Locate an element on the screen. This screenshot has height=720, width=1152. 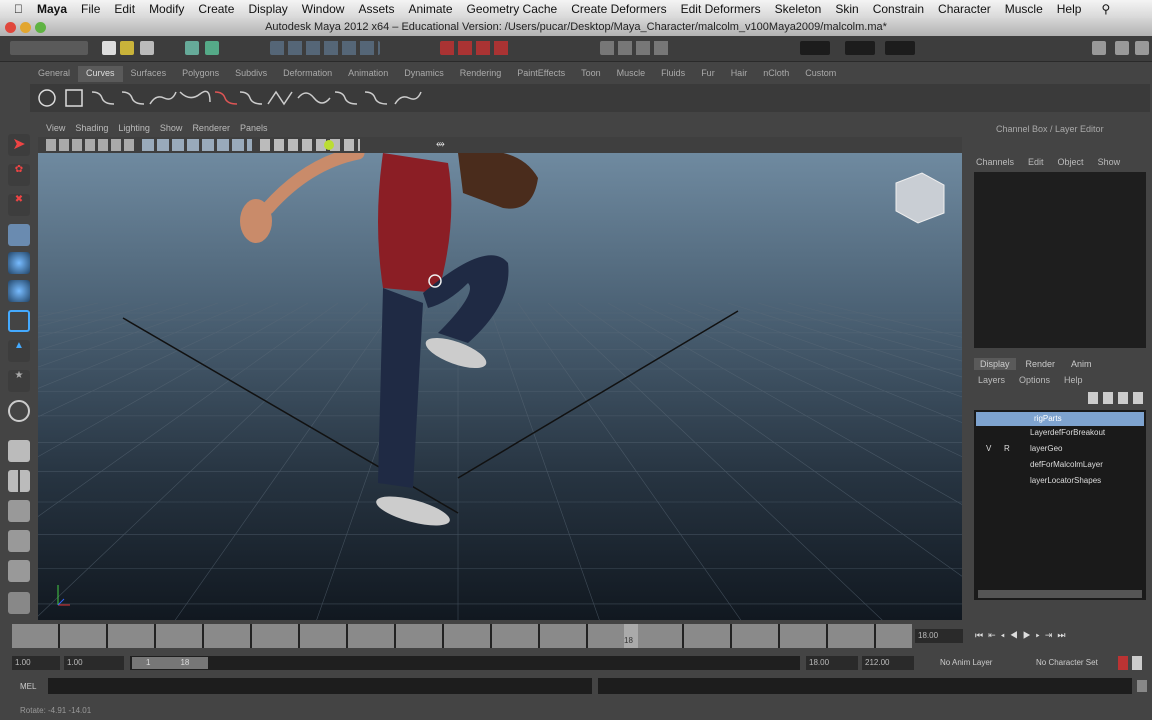
show-menu: Show is located at coordinates (1109, 162).